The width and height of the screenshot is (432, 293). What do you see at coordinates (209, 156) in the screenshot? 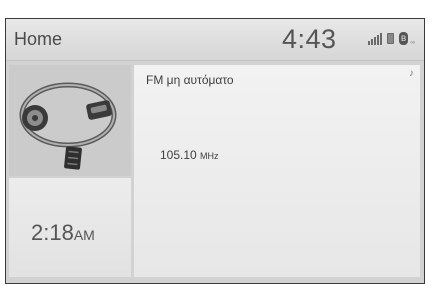
I see `frequency-unit: MHz` at bounding box center [209, 156].